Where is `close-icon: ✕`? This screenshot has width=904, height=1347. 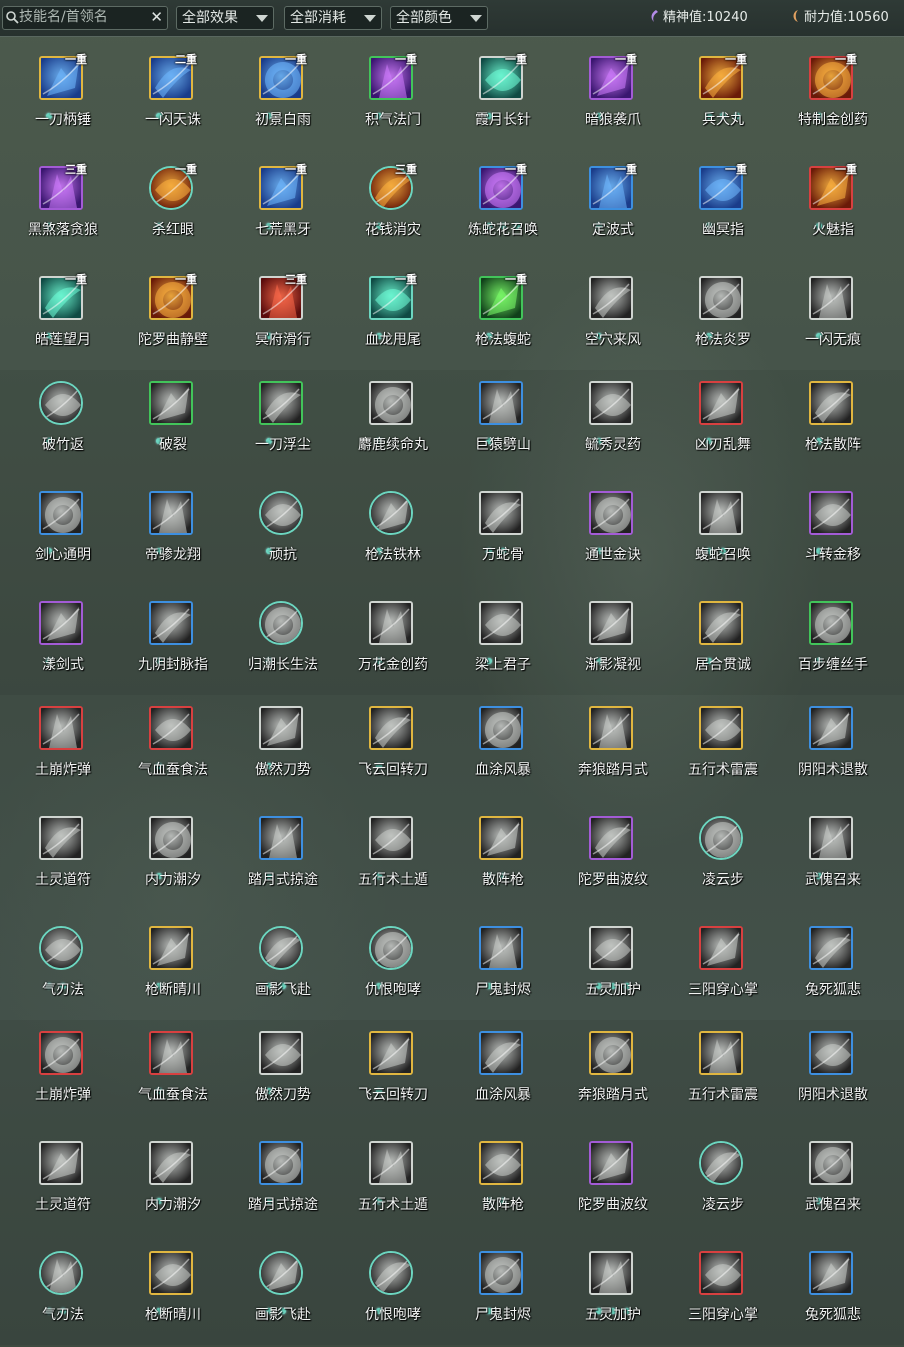 close-icon: ✕ is located at coordinates (156, 17).